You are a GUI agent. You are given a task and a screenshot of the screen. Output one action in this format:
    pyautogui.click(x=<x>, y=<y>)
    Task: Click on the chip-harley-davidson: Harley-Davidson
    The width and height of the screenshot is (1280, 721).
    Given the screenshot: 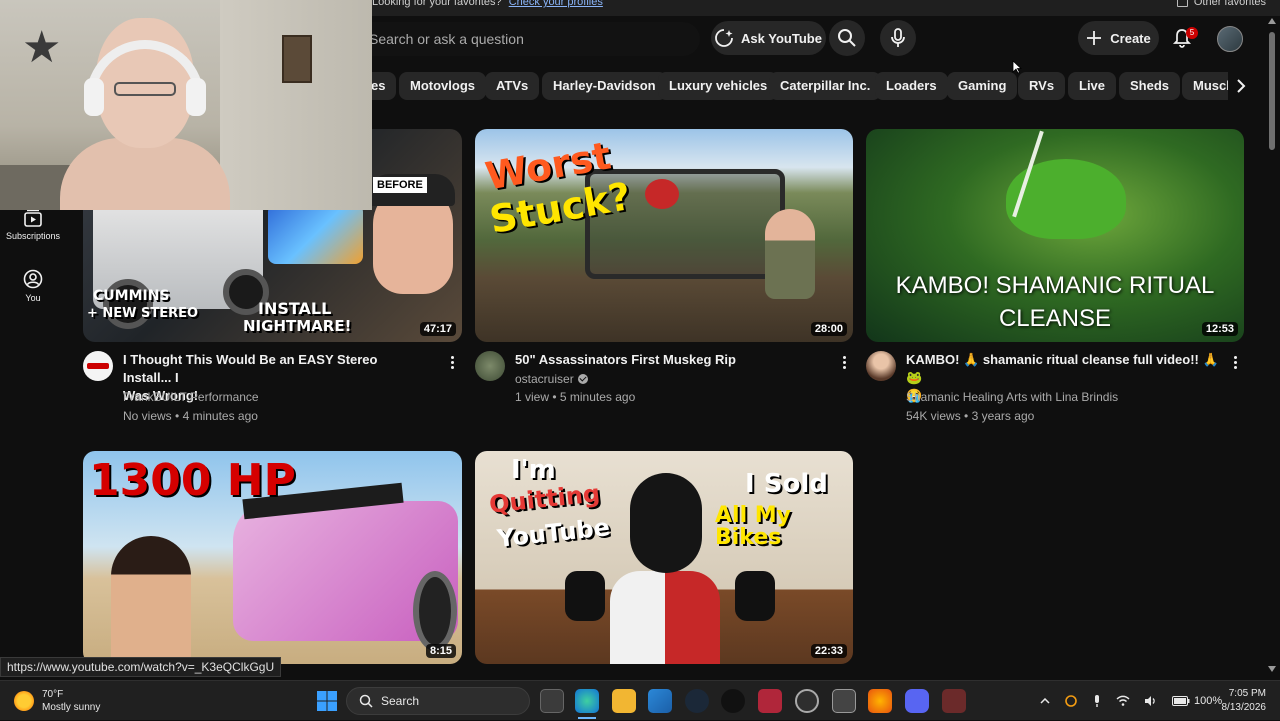 What is the action you would take?
    pyautogui.click(x=604, y=86)
    